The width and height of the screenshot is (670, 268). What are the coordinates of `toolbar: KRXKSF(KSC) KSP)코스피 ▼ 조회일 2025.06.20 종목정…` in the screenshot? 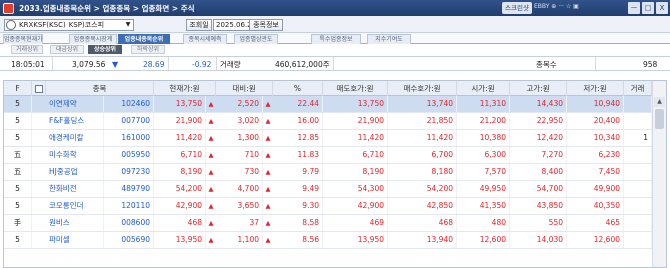 It's located at (335, 24).